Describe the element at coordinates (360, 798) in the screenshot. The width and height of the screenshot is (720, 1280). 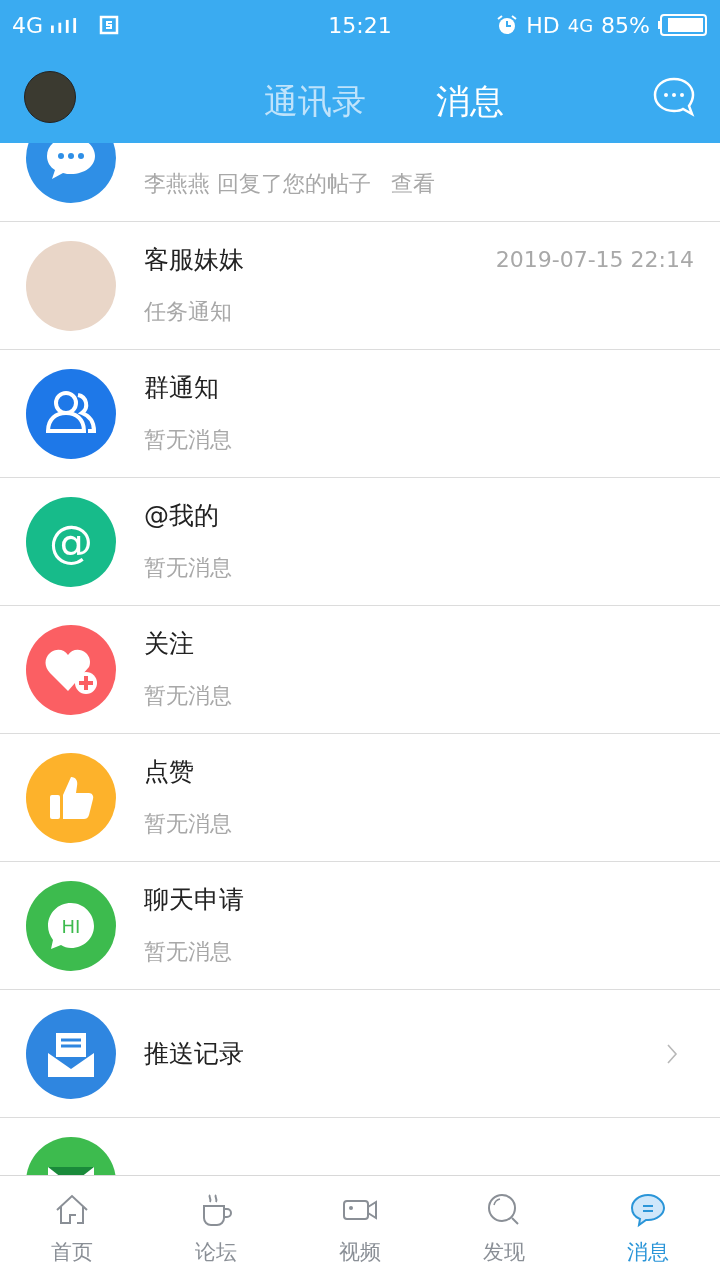
I see `message-row: 点赞 暂无消息` at that location.